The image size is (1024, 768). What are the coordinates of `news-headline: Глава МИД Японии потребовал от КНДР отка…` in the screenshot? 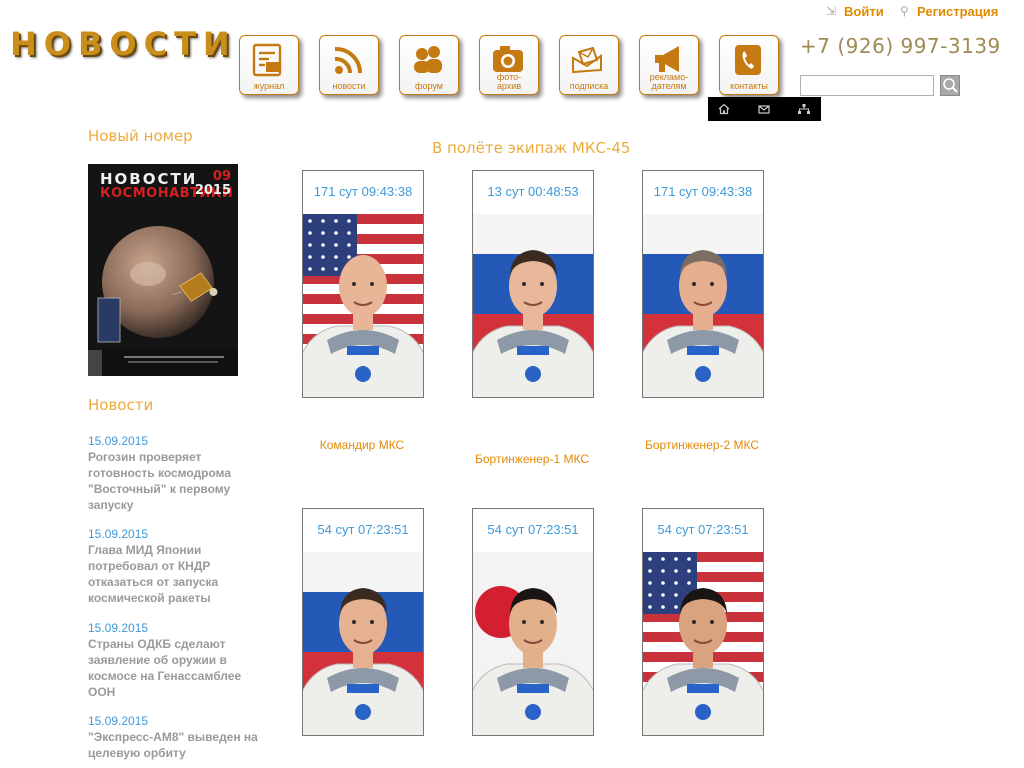 It's located at (176, 574).